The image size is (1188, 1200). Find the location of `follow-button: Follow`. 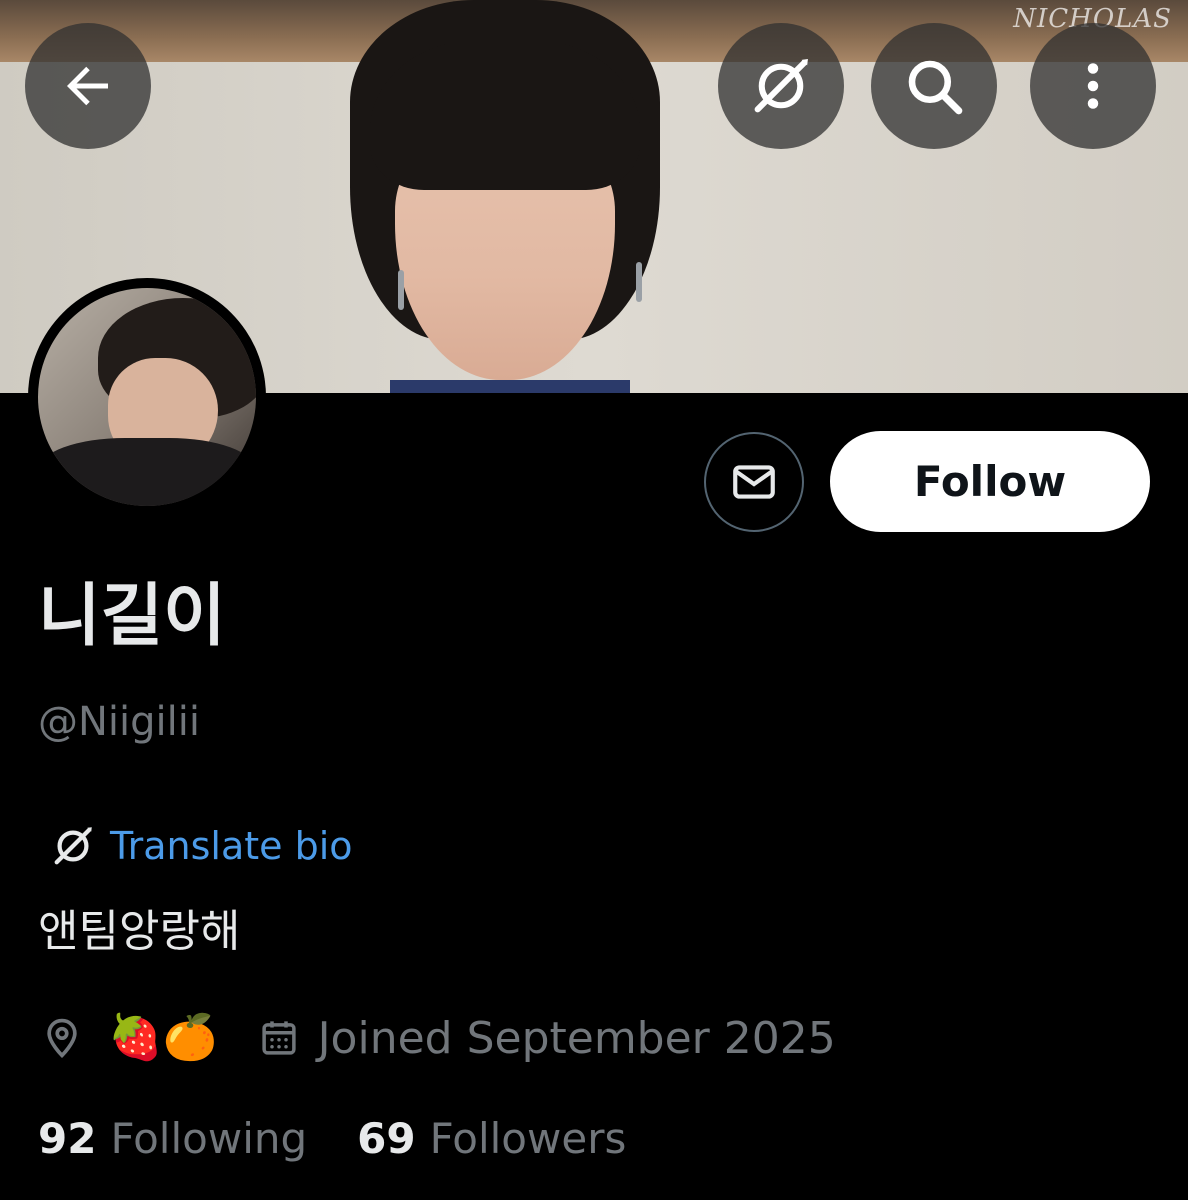

follow-button: Follow is located at coordinates (990, 481).